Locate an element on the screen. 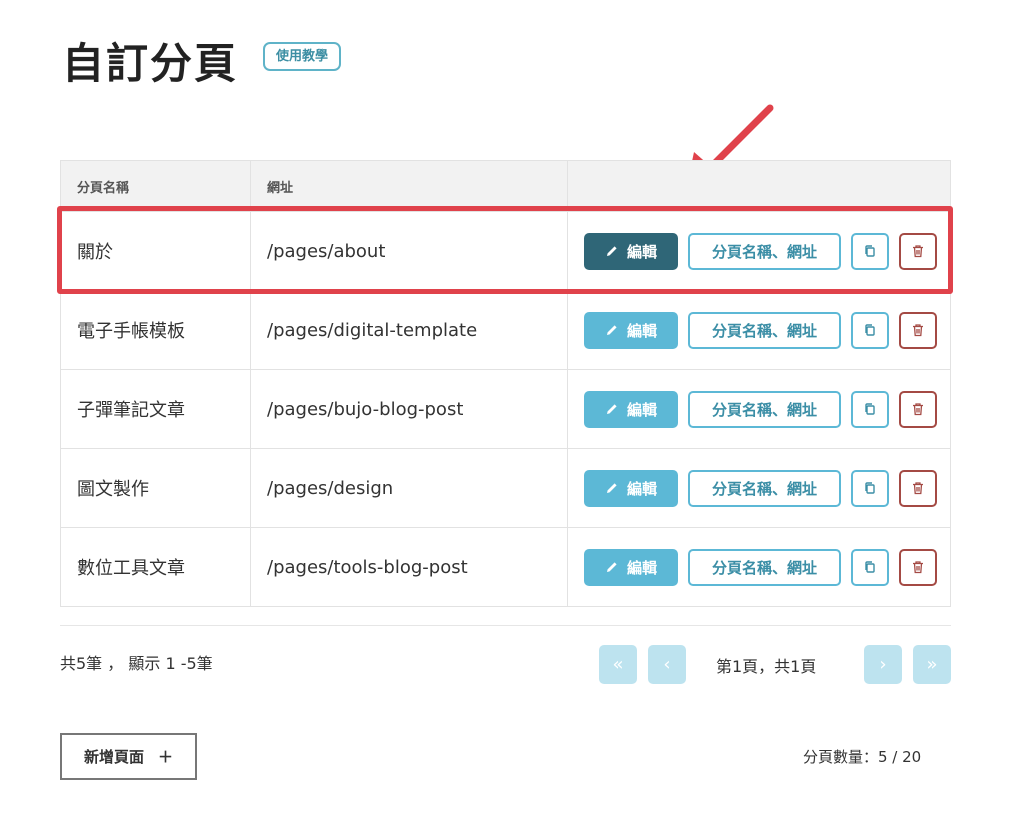  first-page-button: « is located at coordinates (618, 664).